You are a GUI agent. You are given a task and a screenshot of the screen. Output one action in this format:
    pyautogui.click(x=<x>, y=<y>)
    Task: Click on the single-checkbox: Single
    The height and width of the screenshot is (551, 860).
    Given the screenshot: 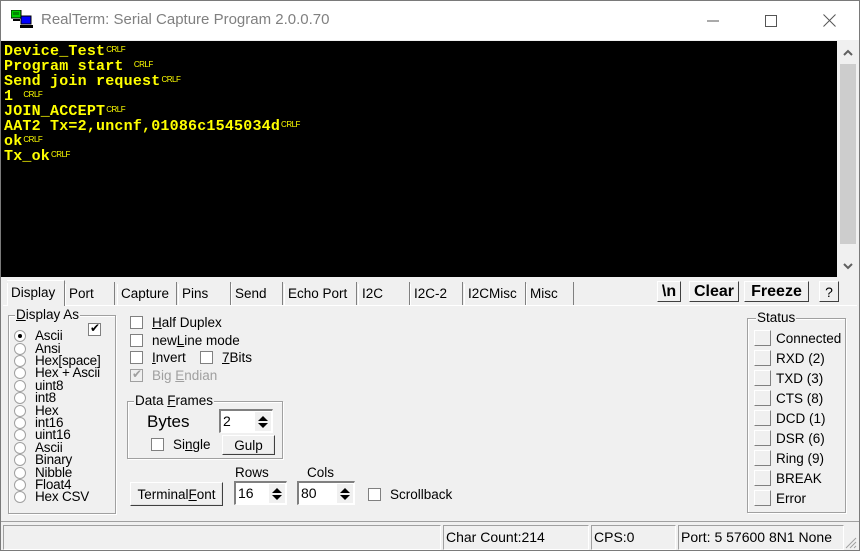 What is the action you would take?
    pyautogui.click(x=181, y=444)
    